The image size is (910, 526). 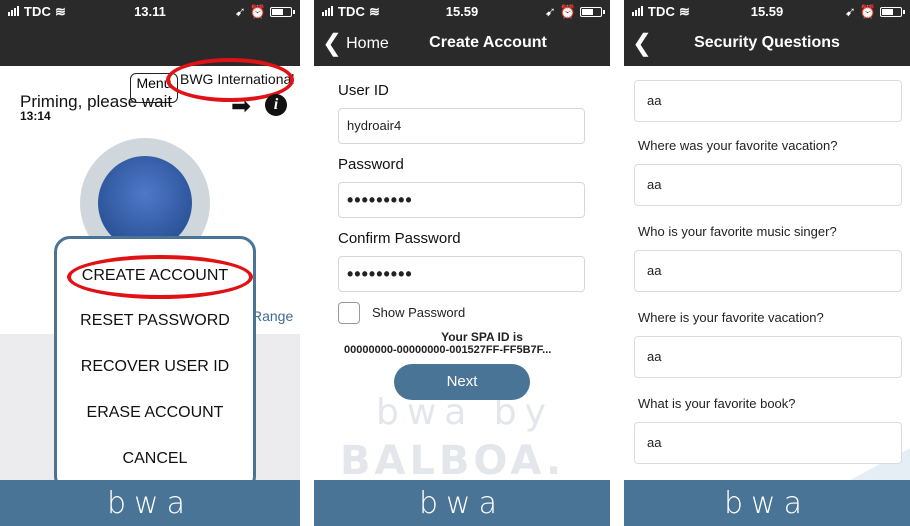 I want to click on nav-bar: ❮ Home Create Account, so click(x=462, y=45).